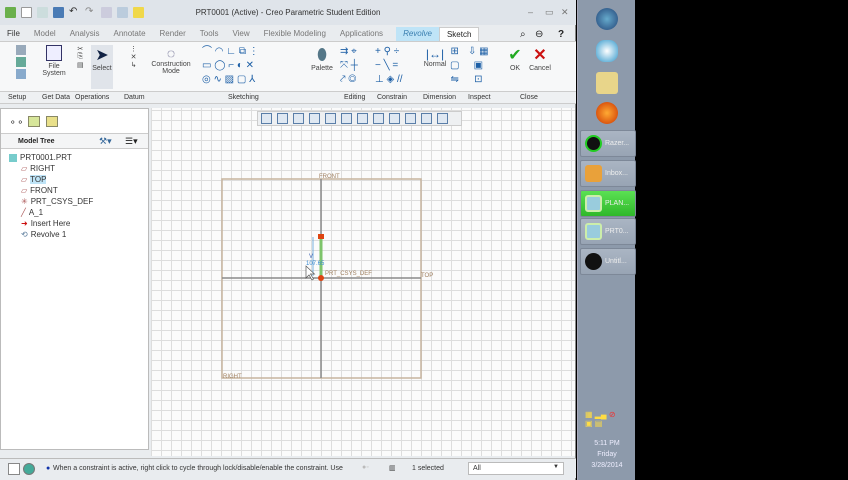 This screenshot has width=848, height=480. I want to click on editing-tools: ⇉ ⌖ ⤧ ┼ ⤤ ◎, so click(355, 66).